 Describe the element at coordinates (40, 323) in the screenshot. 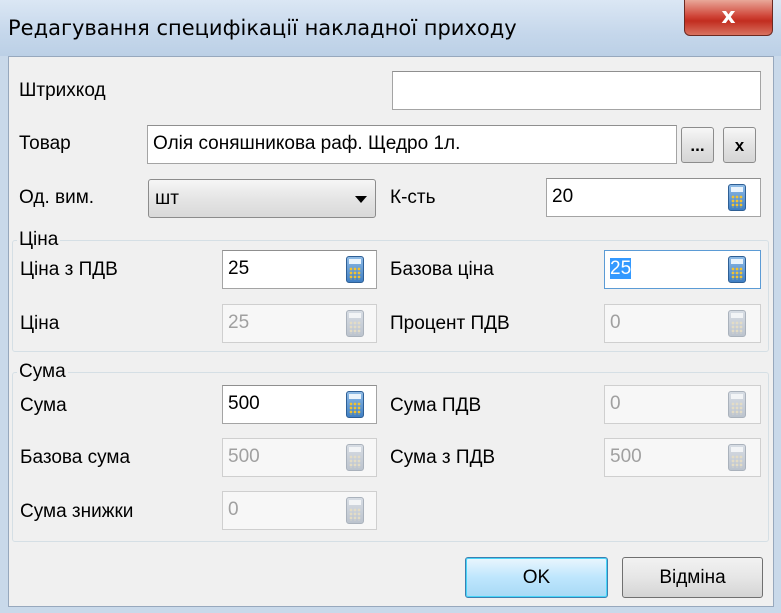

I see `price-label: Ціна` at that location.